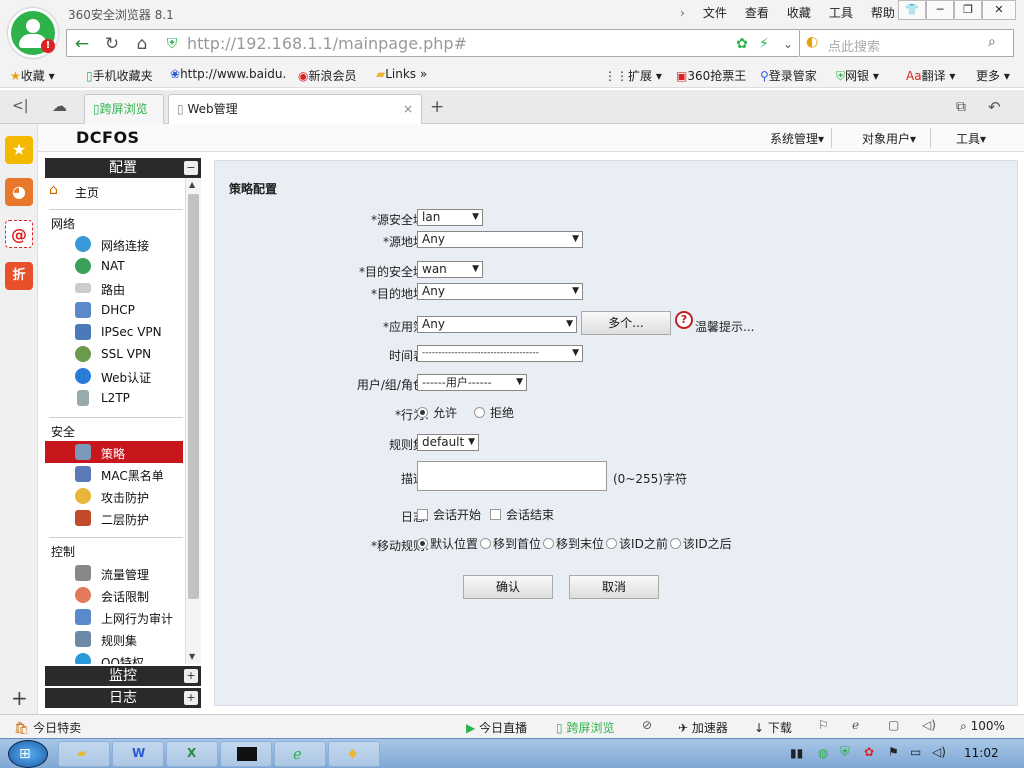  I want to click on src-zone-select: lan ▼, so click(450, 217).